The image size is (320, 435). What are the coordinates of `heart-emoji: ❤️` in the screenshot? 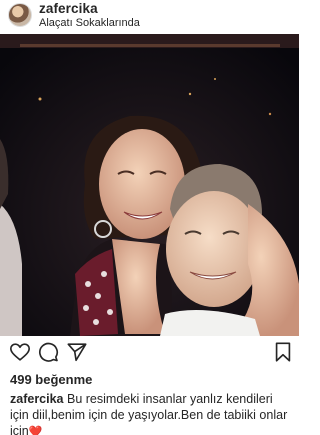 It's located at (35, 430).